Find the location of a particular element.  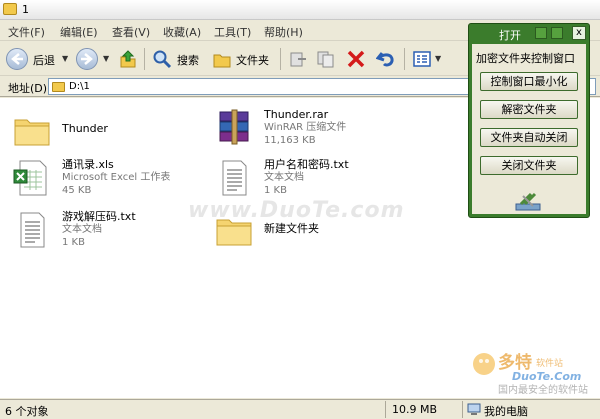

back-label: 后退 is located at coordinates (44, 60).